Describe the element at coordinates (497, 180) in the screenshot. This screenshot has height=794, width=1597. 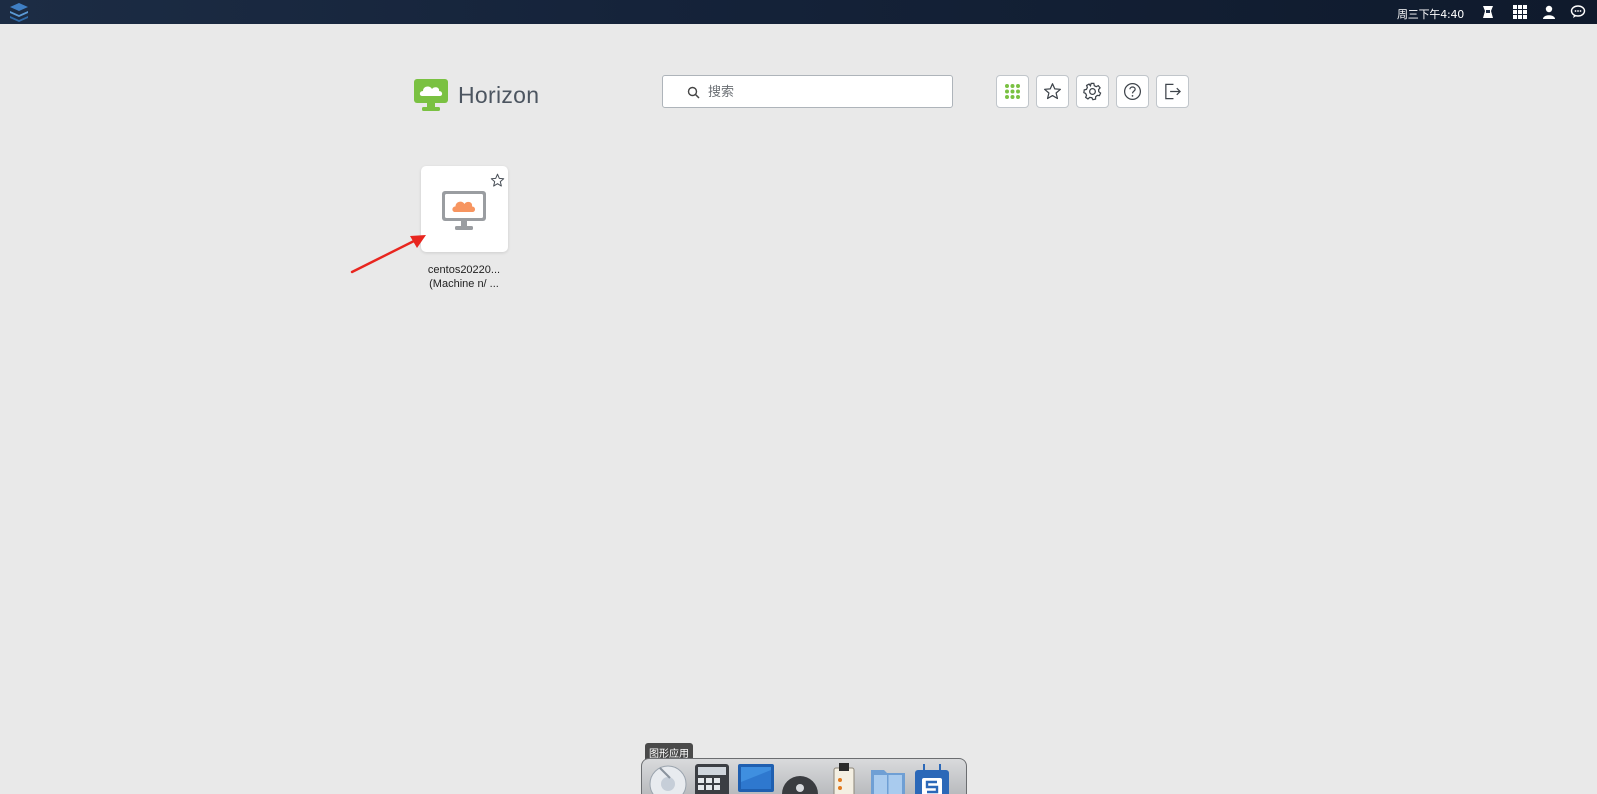
I see `favorite-star-icon` at that location.